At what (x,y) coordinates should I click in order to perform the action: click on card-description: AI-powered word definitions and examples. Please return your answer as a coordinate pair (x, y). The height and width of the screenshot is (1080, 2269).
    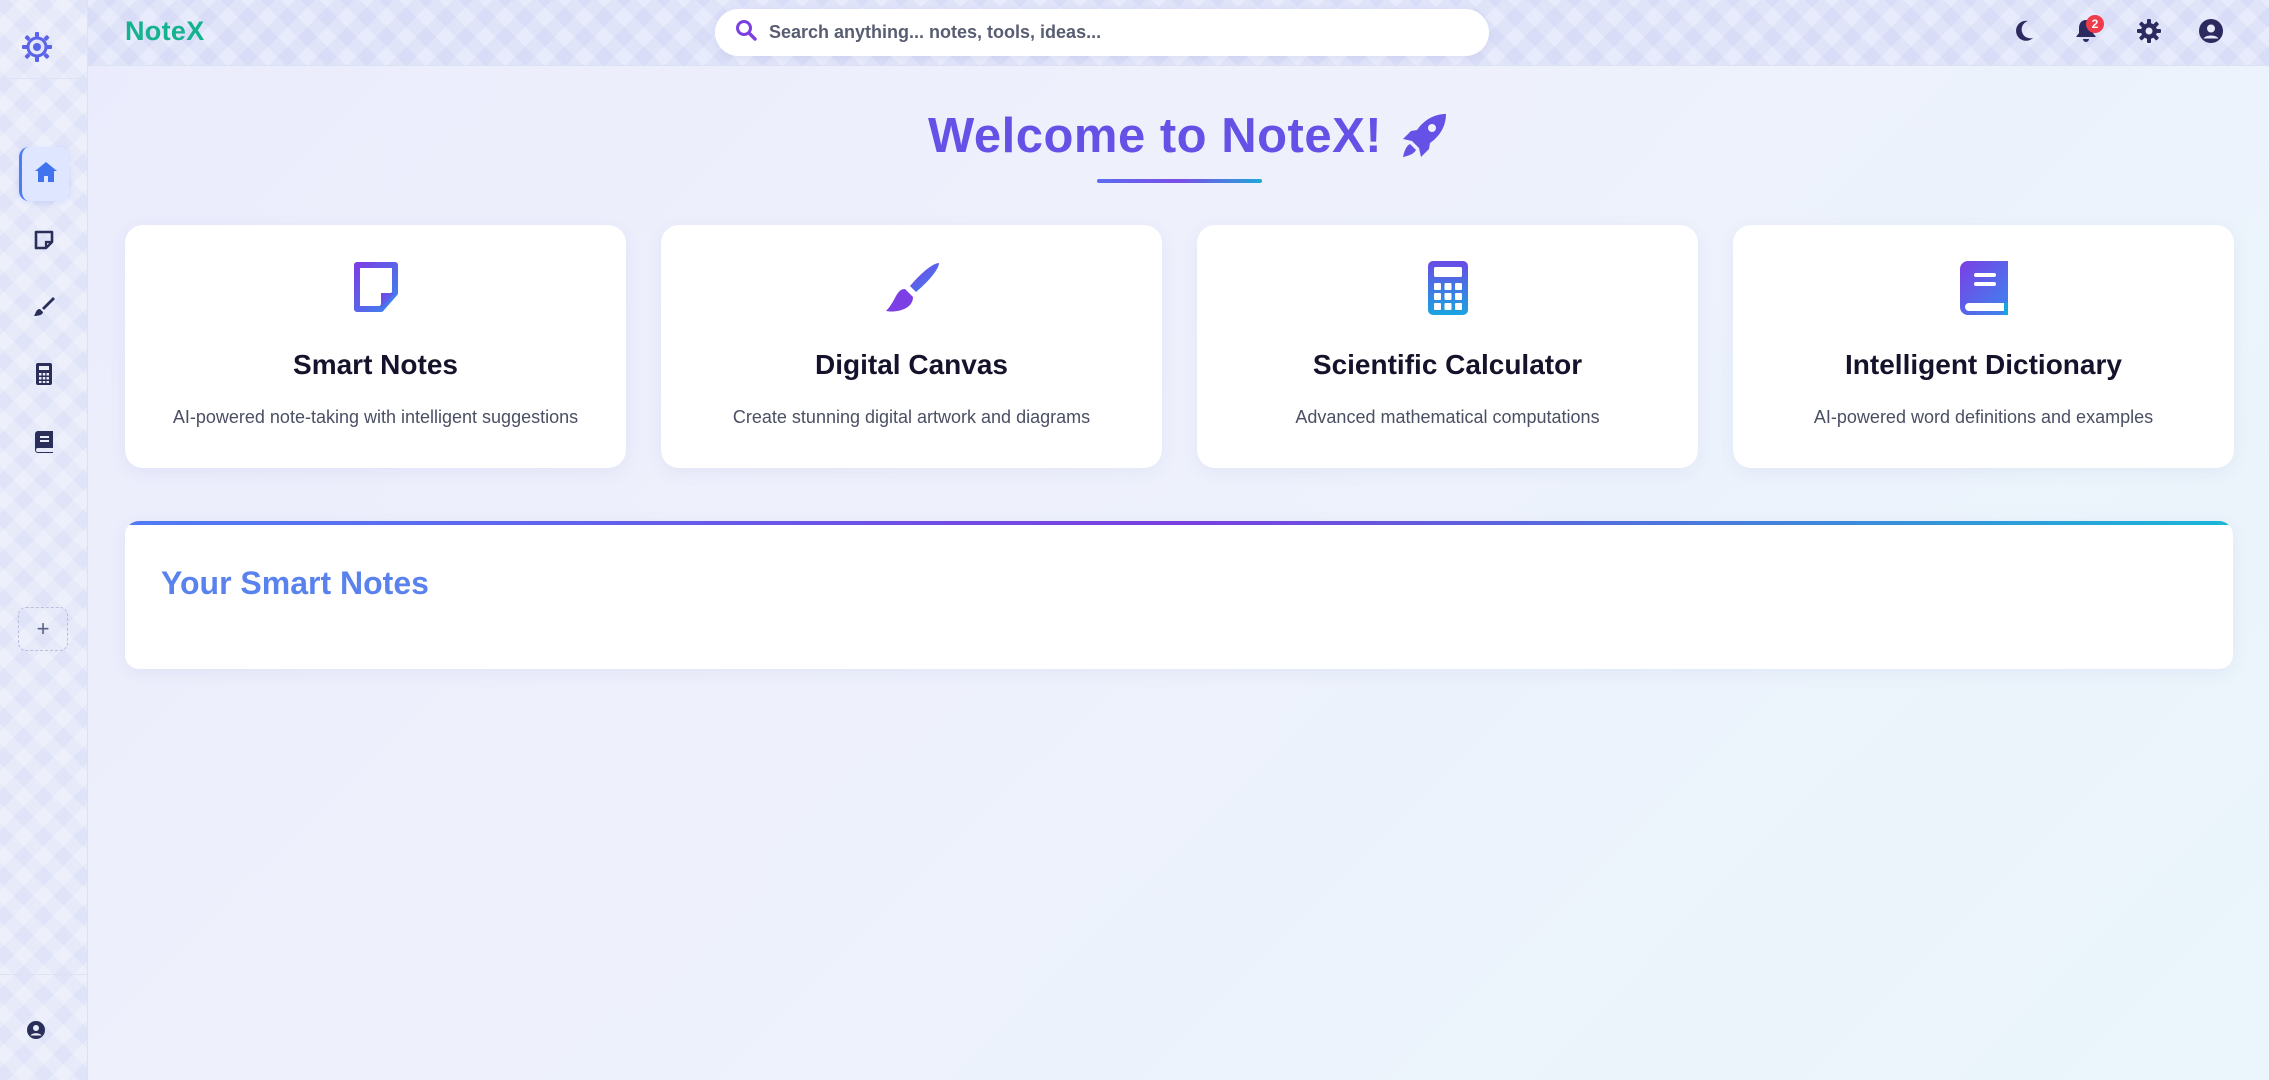
    Looking at the image, I should click on (1983, 417).